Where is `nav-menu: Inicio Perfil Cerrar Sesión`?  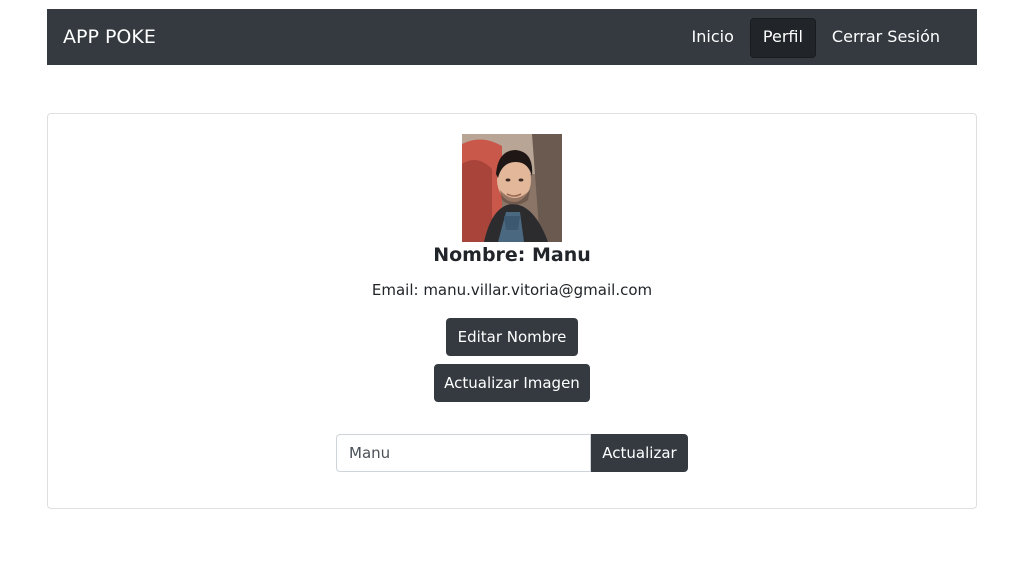 nav-menu: Inicio Perfil Cerrar Sesión is located at coordinates (814, 38).